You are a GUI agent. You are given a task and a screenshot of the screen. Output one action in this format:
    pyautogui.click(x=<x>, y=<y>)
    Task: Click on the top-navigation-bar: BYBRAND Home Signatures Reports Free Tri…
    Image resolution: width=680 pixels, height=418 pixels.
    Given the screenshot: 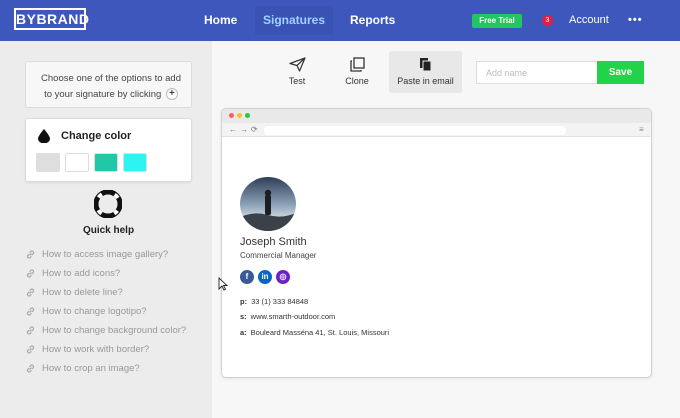 What is the action you would take?
    pyautogui.click(x=340, y=20)
    